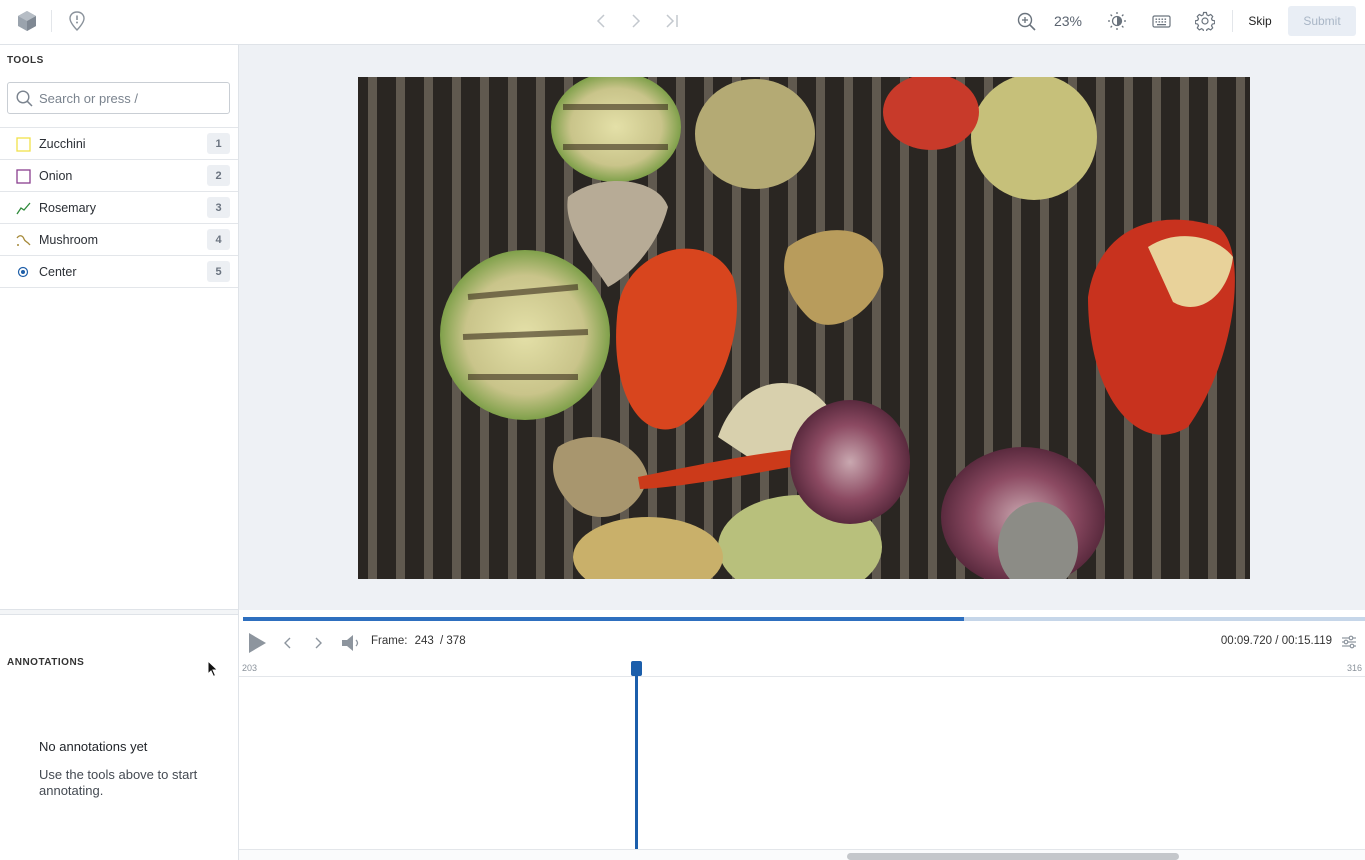 This screenshot has height=860, width=1365. Describe the element at coordinates (77, 21) in the screenshot. I see `alert-pin-icon` at that location.